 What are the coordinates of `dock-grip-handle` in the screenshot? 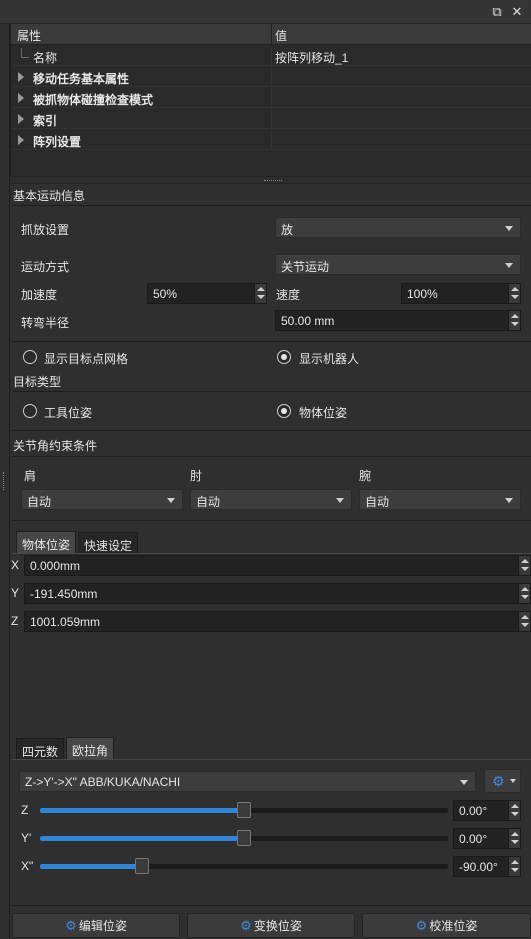 It's located at (5, 481).